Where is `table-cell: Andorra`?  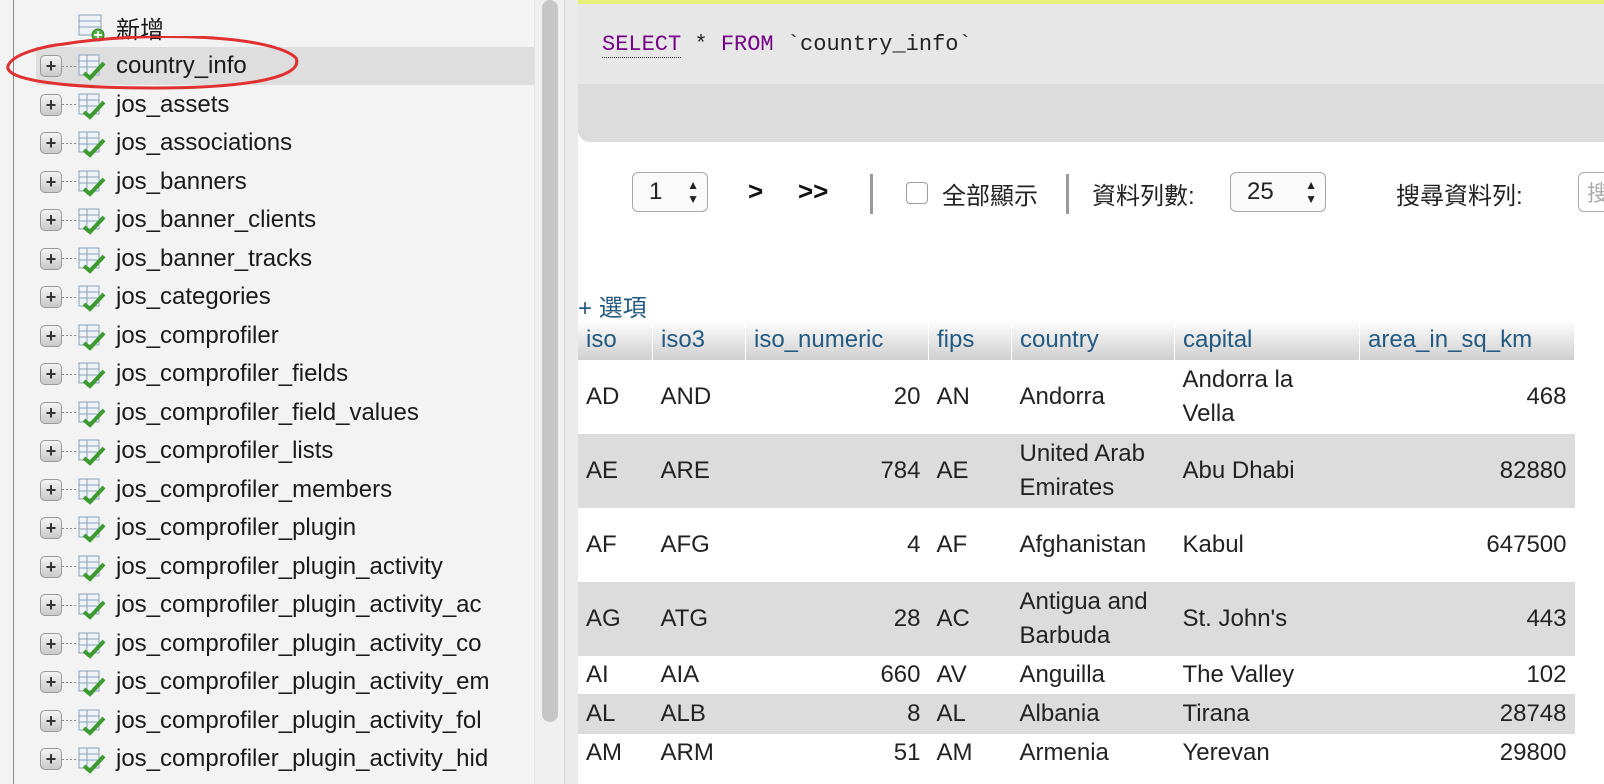 table-cell: Andorra is located at coordinates (1093, 397).